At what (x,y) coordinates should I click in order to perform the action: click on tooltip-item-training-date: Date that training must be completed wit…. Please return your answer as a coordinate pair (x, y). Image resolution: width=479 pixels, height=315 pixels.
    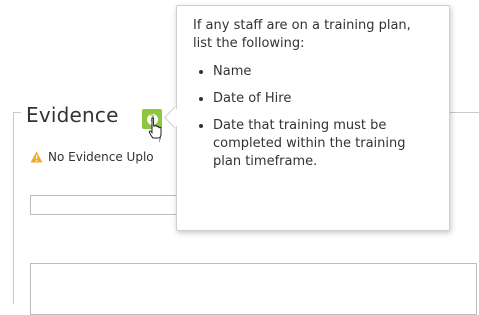
    Looking at the image, I should click on (323, 144).